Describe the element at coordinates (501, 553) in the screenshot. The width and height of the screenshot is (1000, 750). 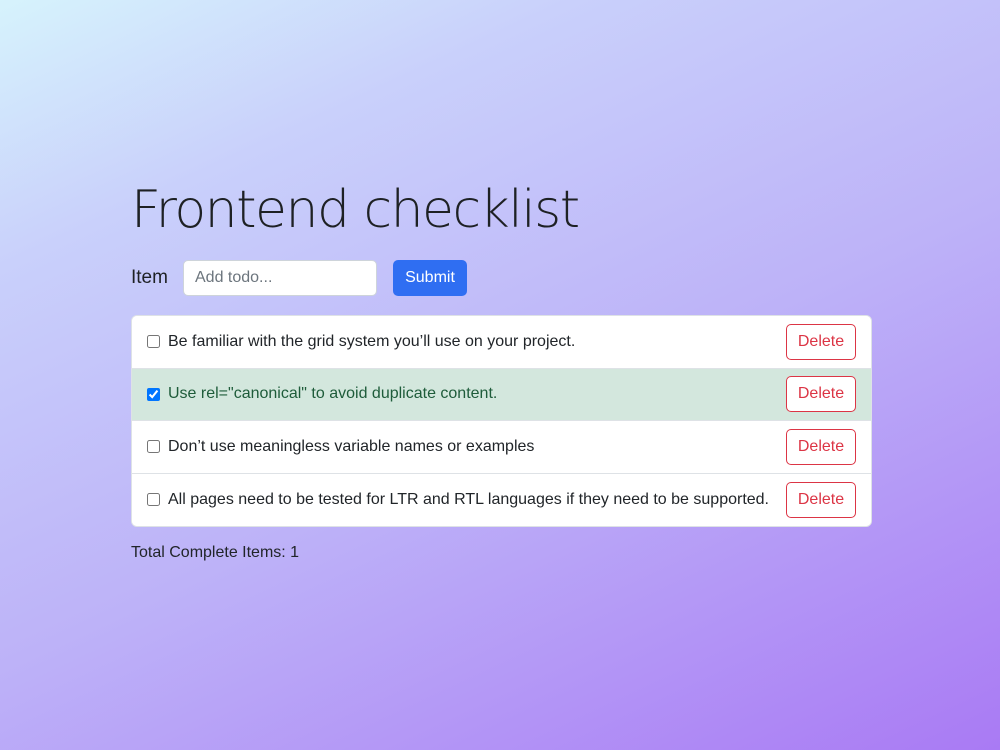
I see `total-complete: Total Complete Items: 1` at that location.